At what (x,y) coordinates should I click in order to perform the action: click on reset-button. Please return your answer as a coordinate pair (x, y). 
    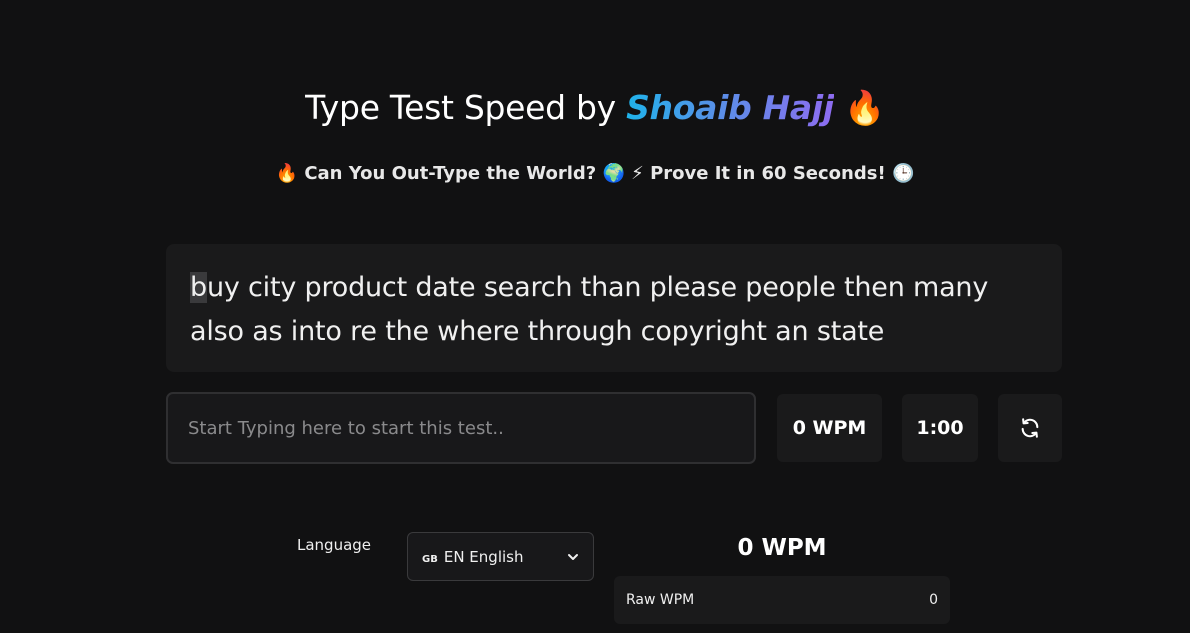
    Looking at the image, I should click on (1030, 428).